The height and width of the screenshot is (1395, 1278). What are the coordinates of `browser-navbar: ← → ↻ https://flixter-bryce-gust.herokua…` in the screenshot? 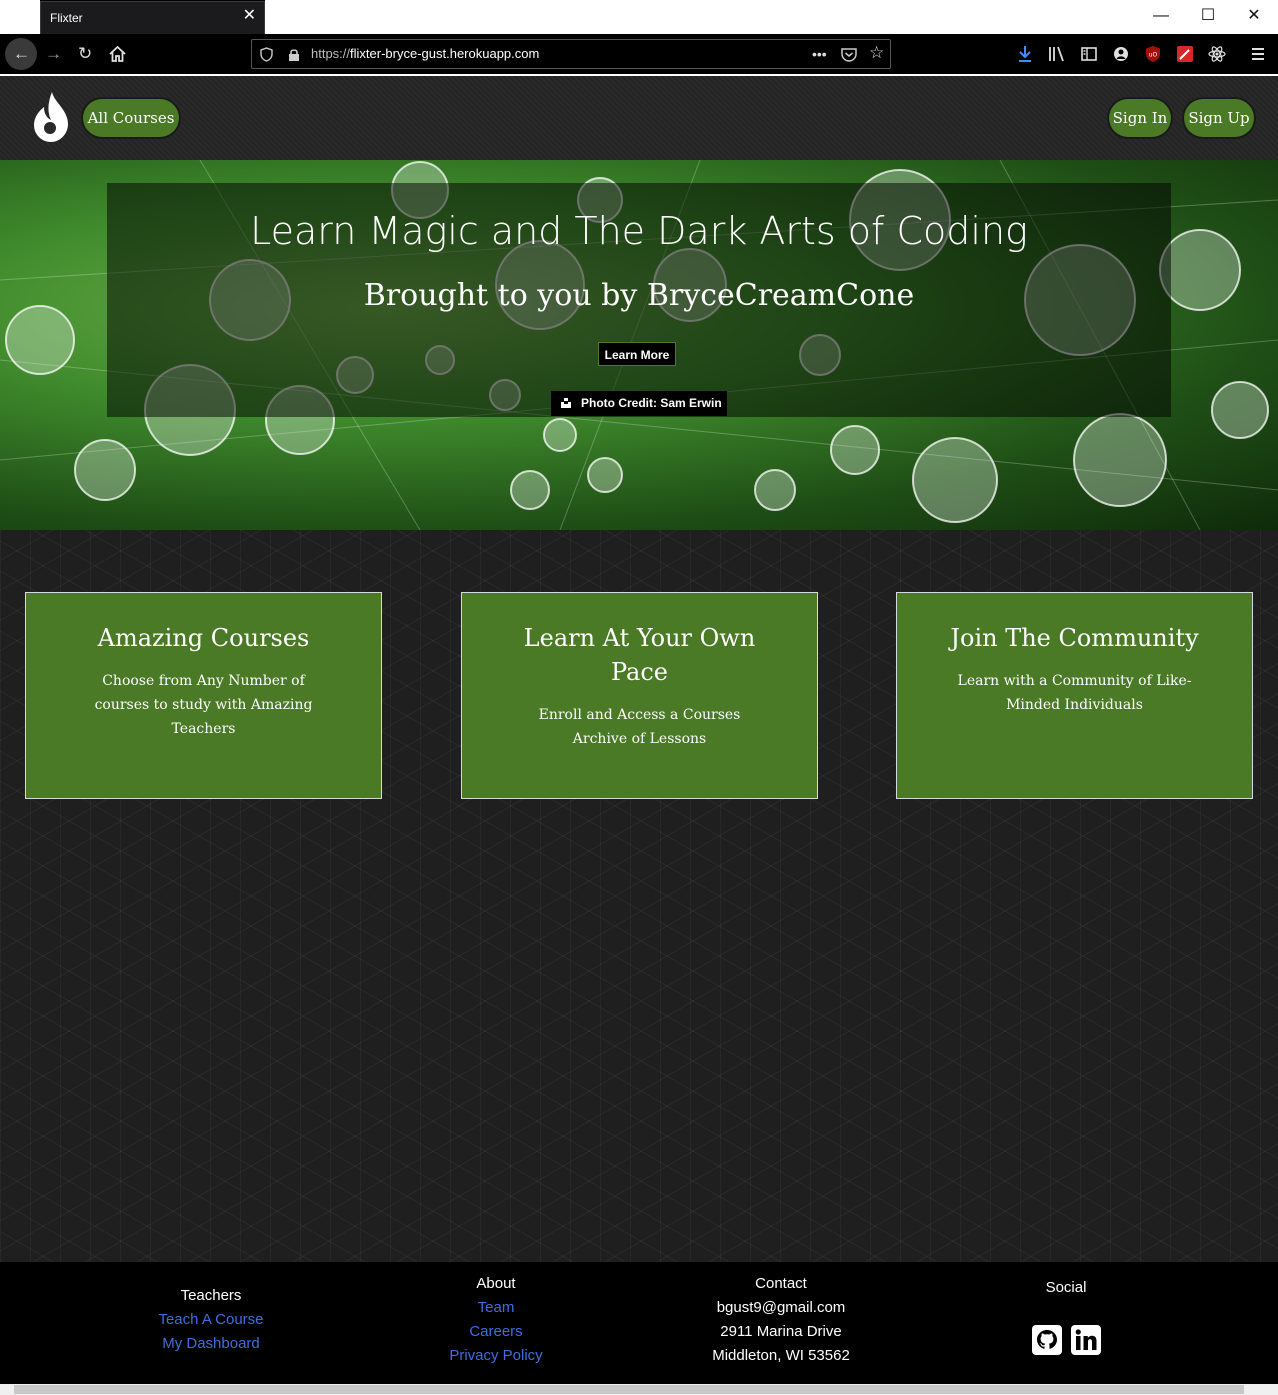 It's located at (639, 54).